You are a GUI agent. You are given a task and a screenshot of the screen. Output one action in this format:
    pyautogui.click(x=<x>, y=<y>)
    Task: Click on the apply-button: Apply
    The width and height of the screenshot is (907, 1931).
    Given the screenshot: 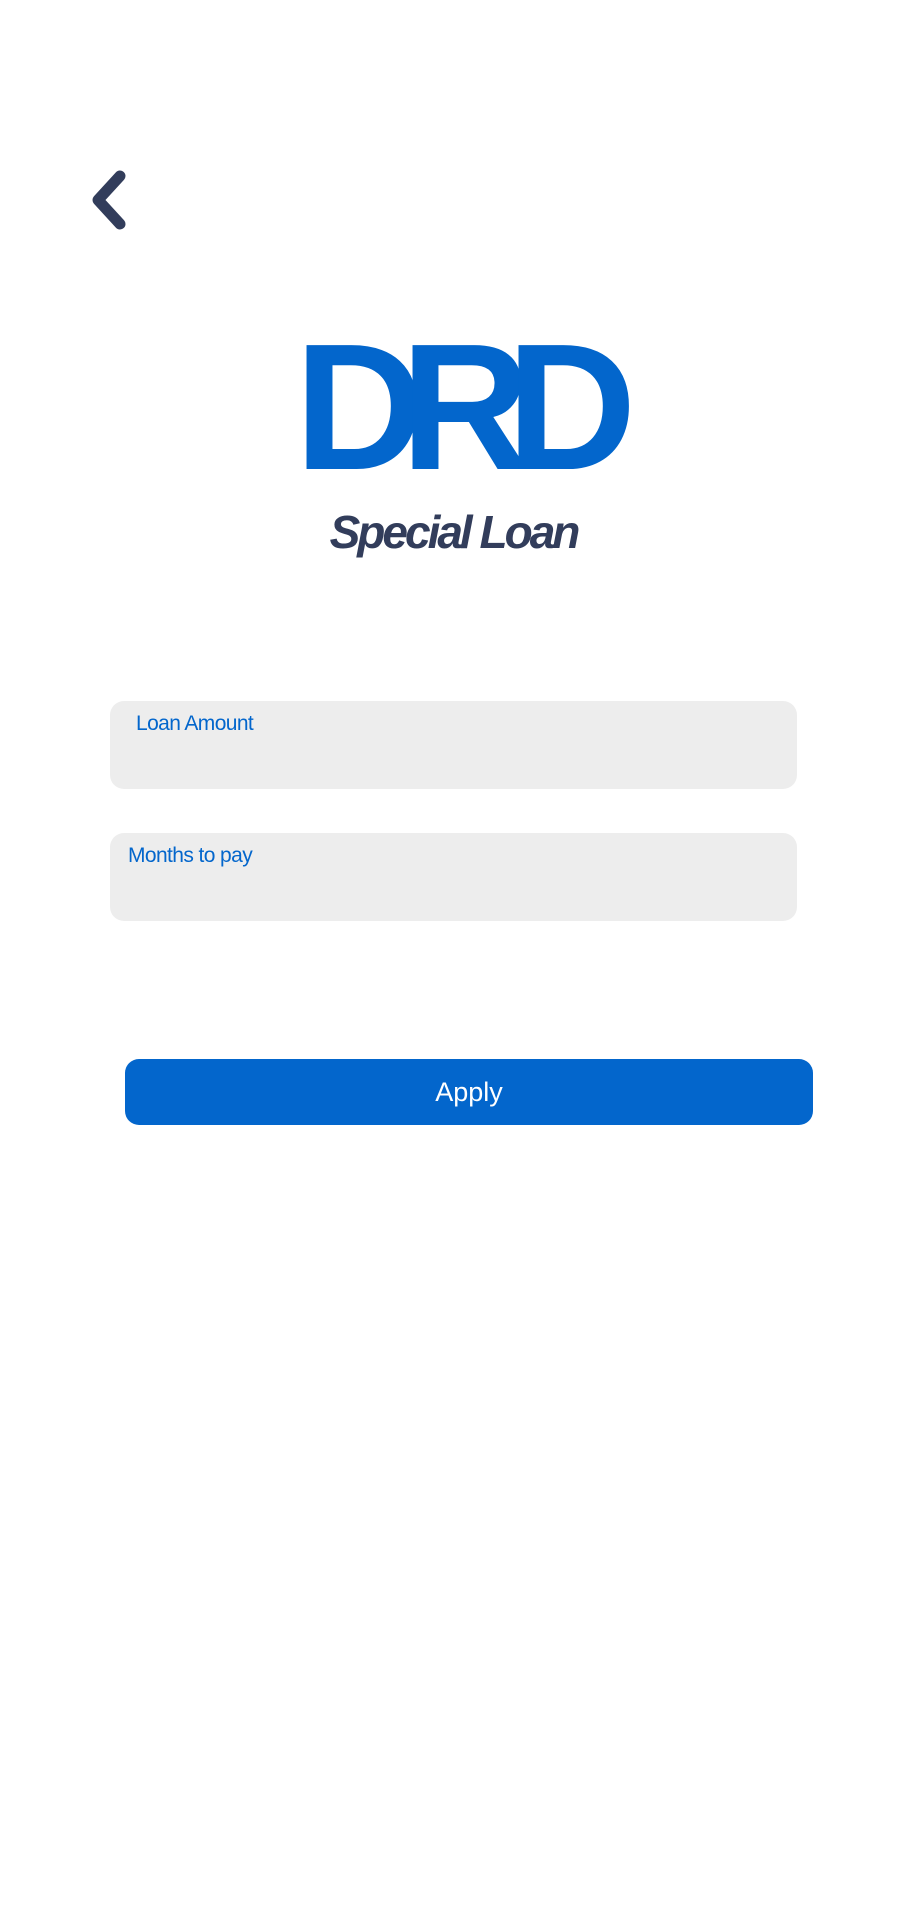 What is the action you would take?
    pyautogui.click(x=469, y=1092)
    